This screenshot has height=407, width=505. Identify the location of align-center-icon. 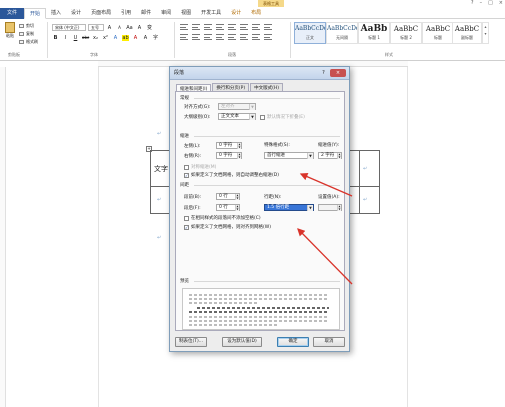
(196, 37).